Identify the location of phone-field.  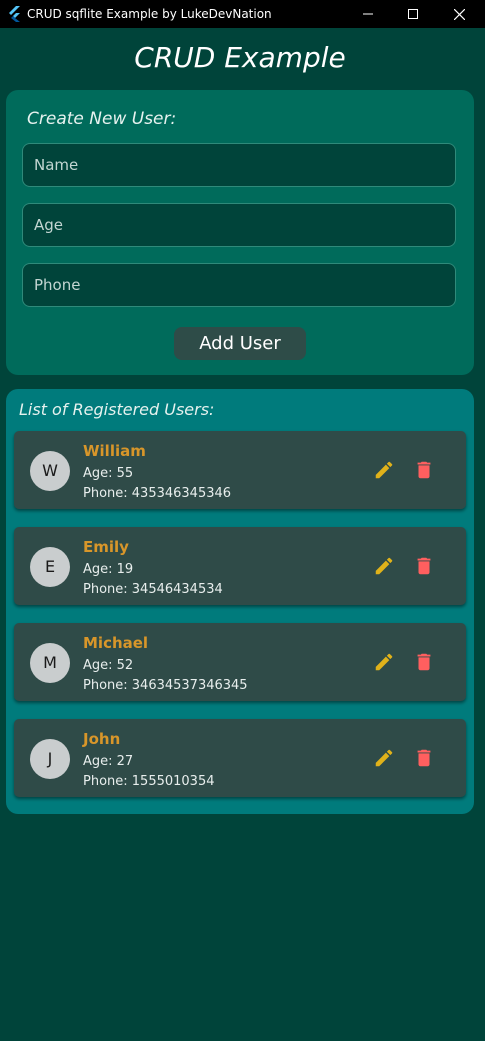
(239, 285).